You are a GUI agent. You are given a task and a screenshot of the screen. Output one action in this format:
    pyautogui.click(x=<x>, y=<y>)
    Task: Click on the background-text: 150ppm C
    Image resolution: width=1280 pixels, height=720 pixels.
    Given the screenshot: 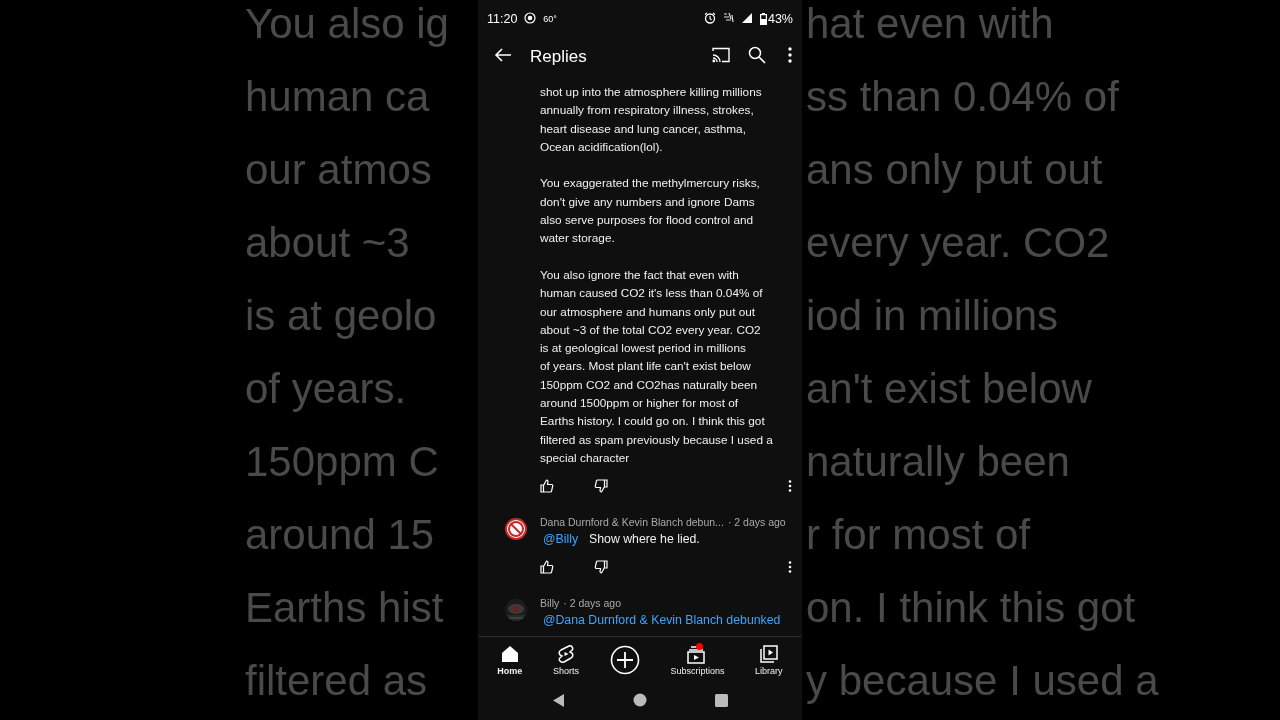 What is the action you would take?
    pyautogui.click(x=342, y=462)
    